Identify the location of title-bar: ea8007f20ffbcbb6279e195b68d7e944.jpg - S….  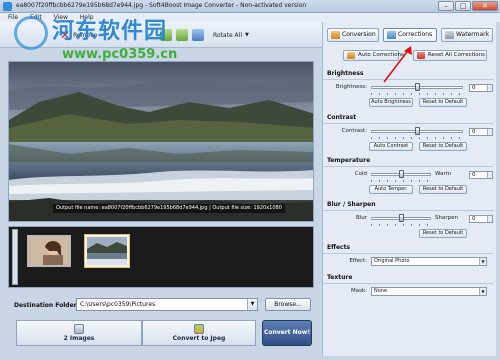
(250, 6).